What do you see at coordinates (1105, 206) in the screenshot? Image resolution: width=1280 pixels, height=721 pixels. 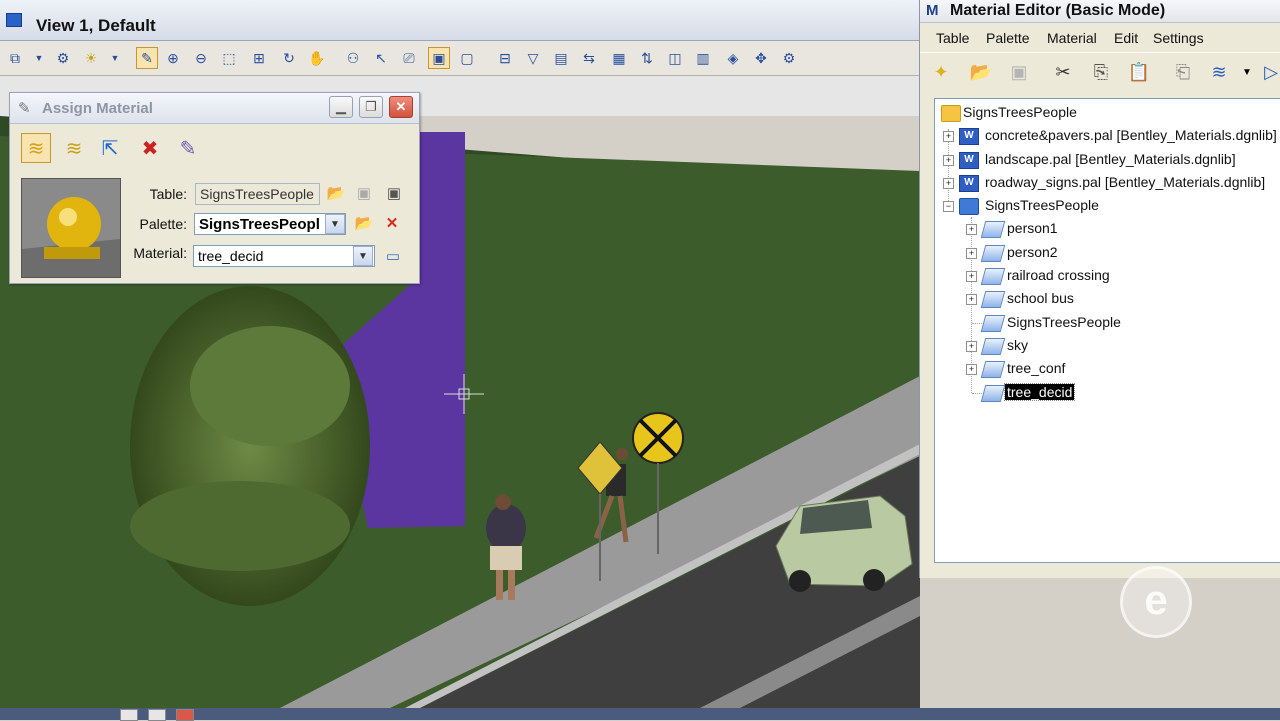 I see `tree-palette-item: − SignsTreesPeople` at bounding box center [1105, 206].